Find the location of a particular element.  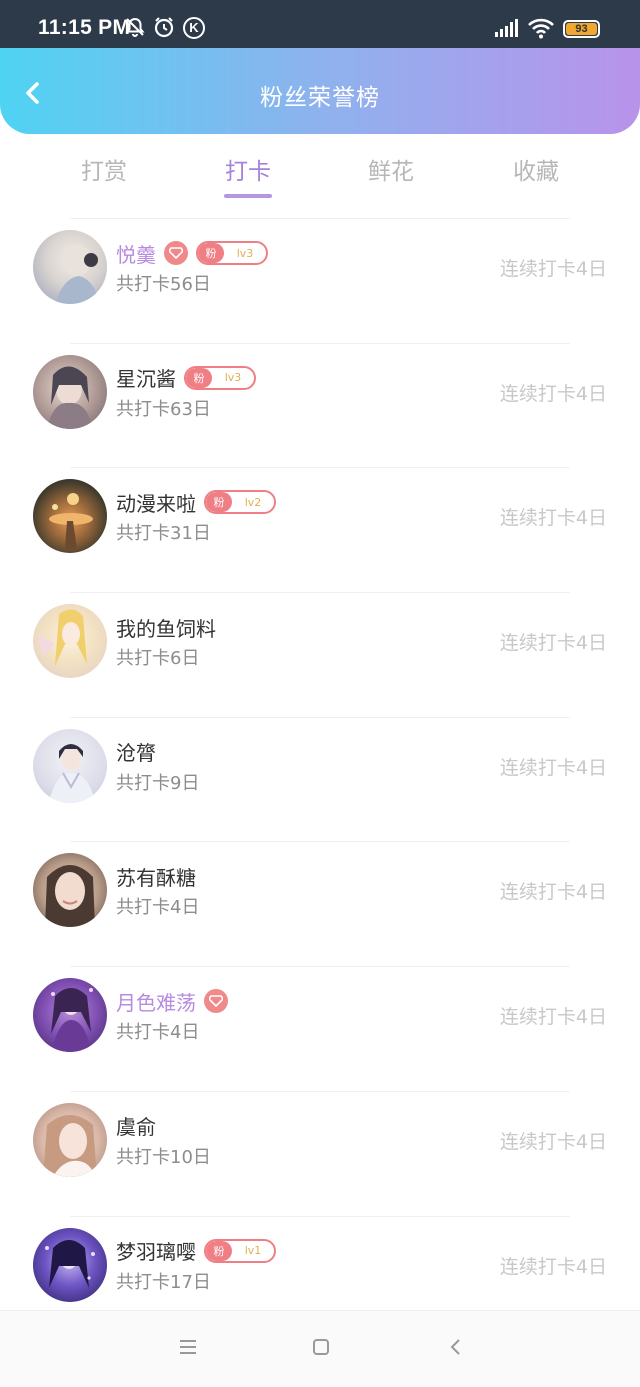

tab-active-indicator is located at coordinates (248, 196).